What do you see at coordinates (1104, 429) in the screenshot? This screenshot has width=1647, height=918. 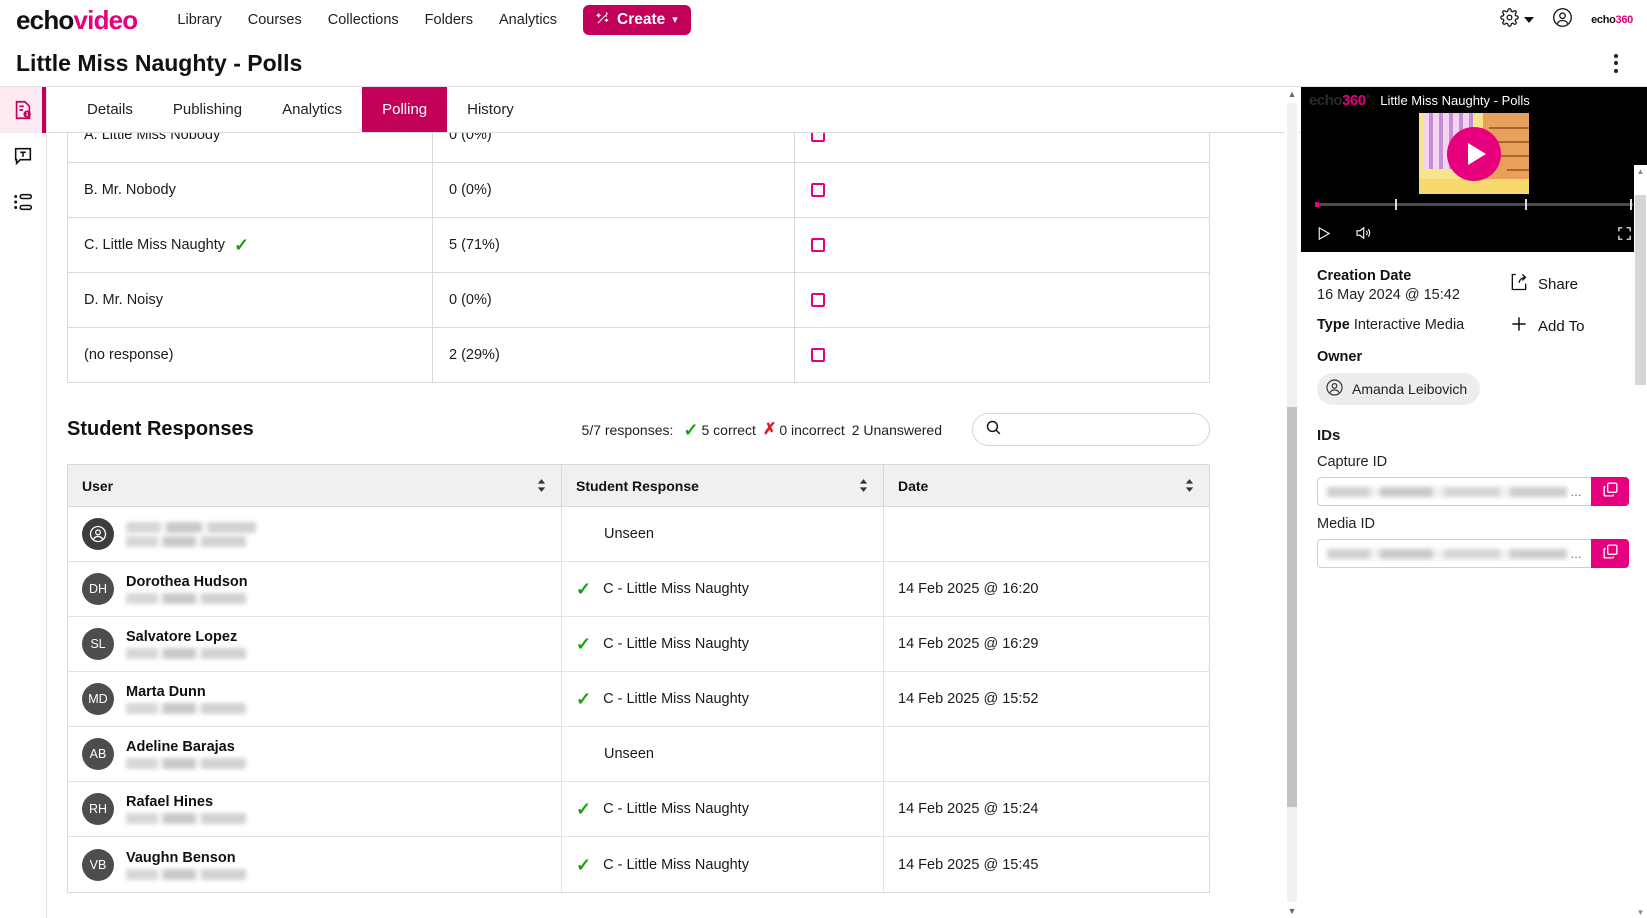 I see `search-input` at bounding box center [1104, 429].